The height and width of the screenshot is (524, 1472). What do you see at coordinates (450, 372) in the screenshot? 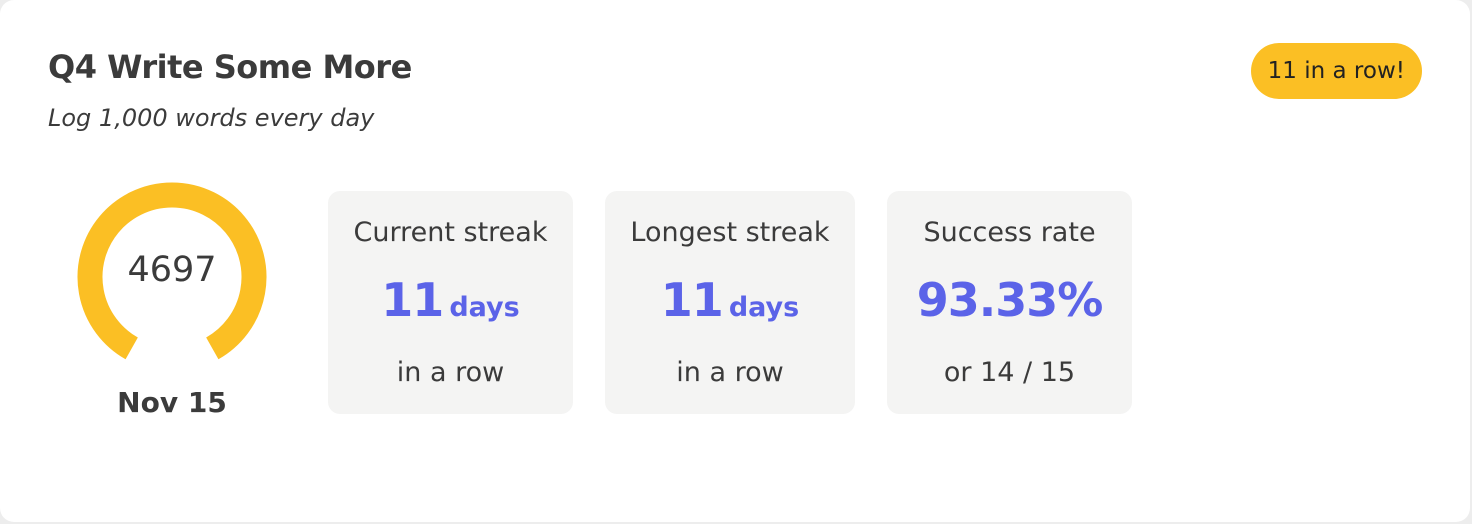
I see `current-streak-footer: in a row` at bounding box center [450, 372].